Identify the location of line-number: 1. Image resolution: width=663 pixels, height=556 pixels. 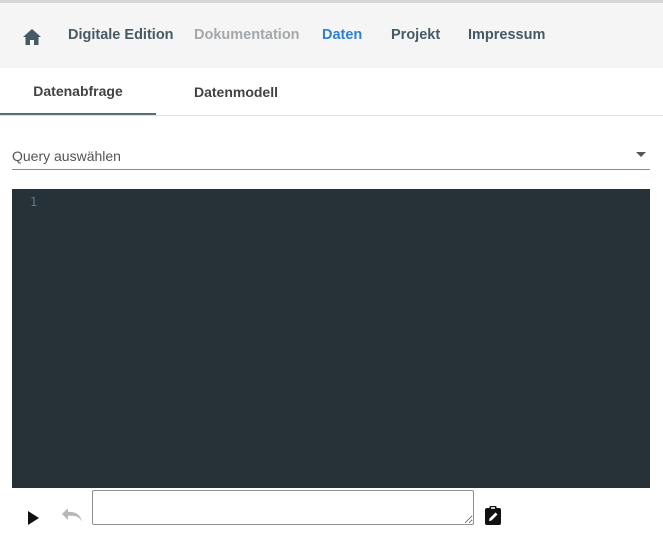
(34, 202).